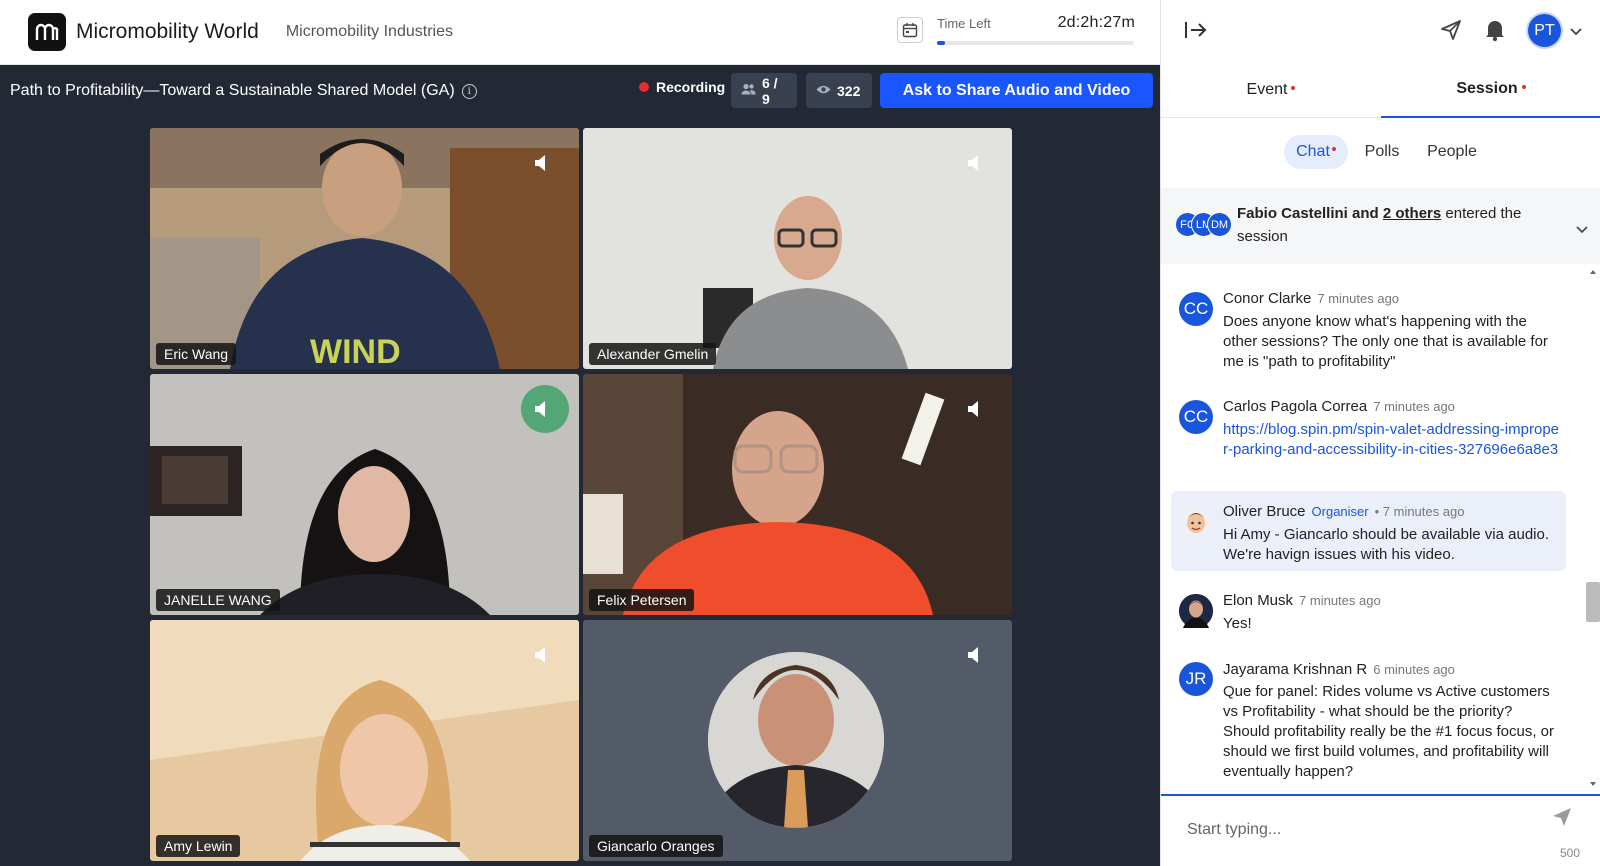 The height and width of the screenshot is (866, 1600). What do you see at coordinates (1495, 32) in the screenshot?
I see `bell-icon` at bounding box center [1495, 32].